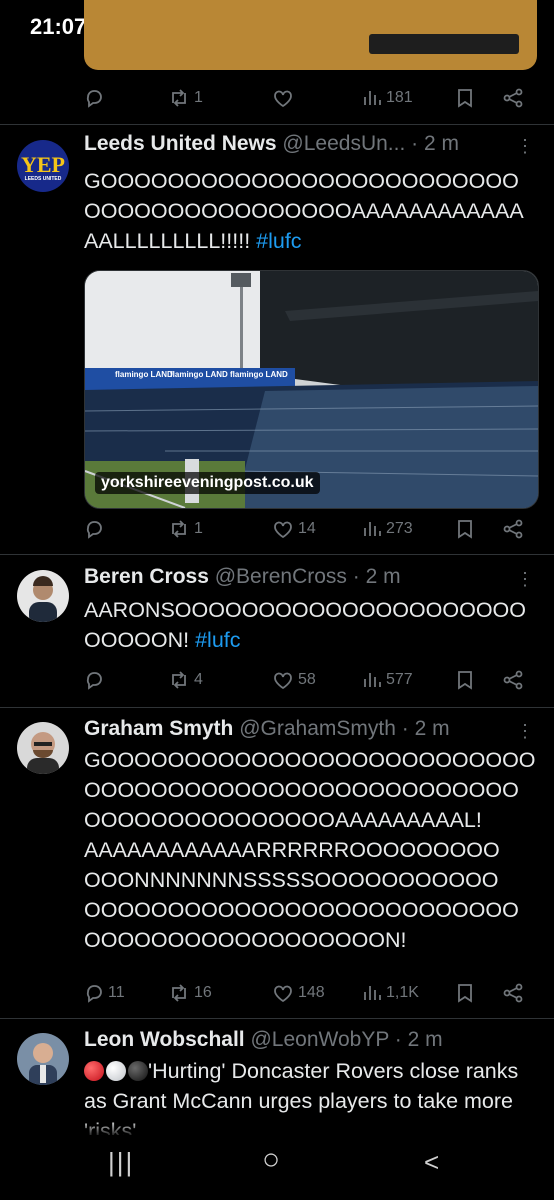 The width and height of the screenshot is (554, 1200). I want to click on android-nav-bar: ||| ○ <, so click(277, 1167).